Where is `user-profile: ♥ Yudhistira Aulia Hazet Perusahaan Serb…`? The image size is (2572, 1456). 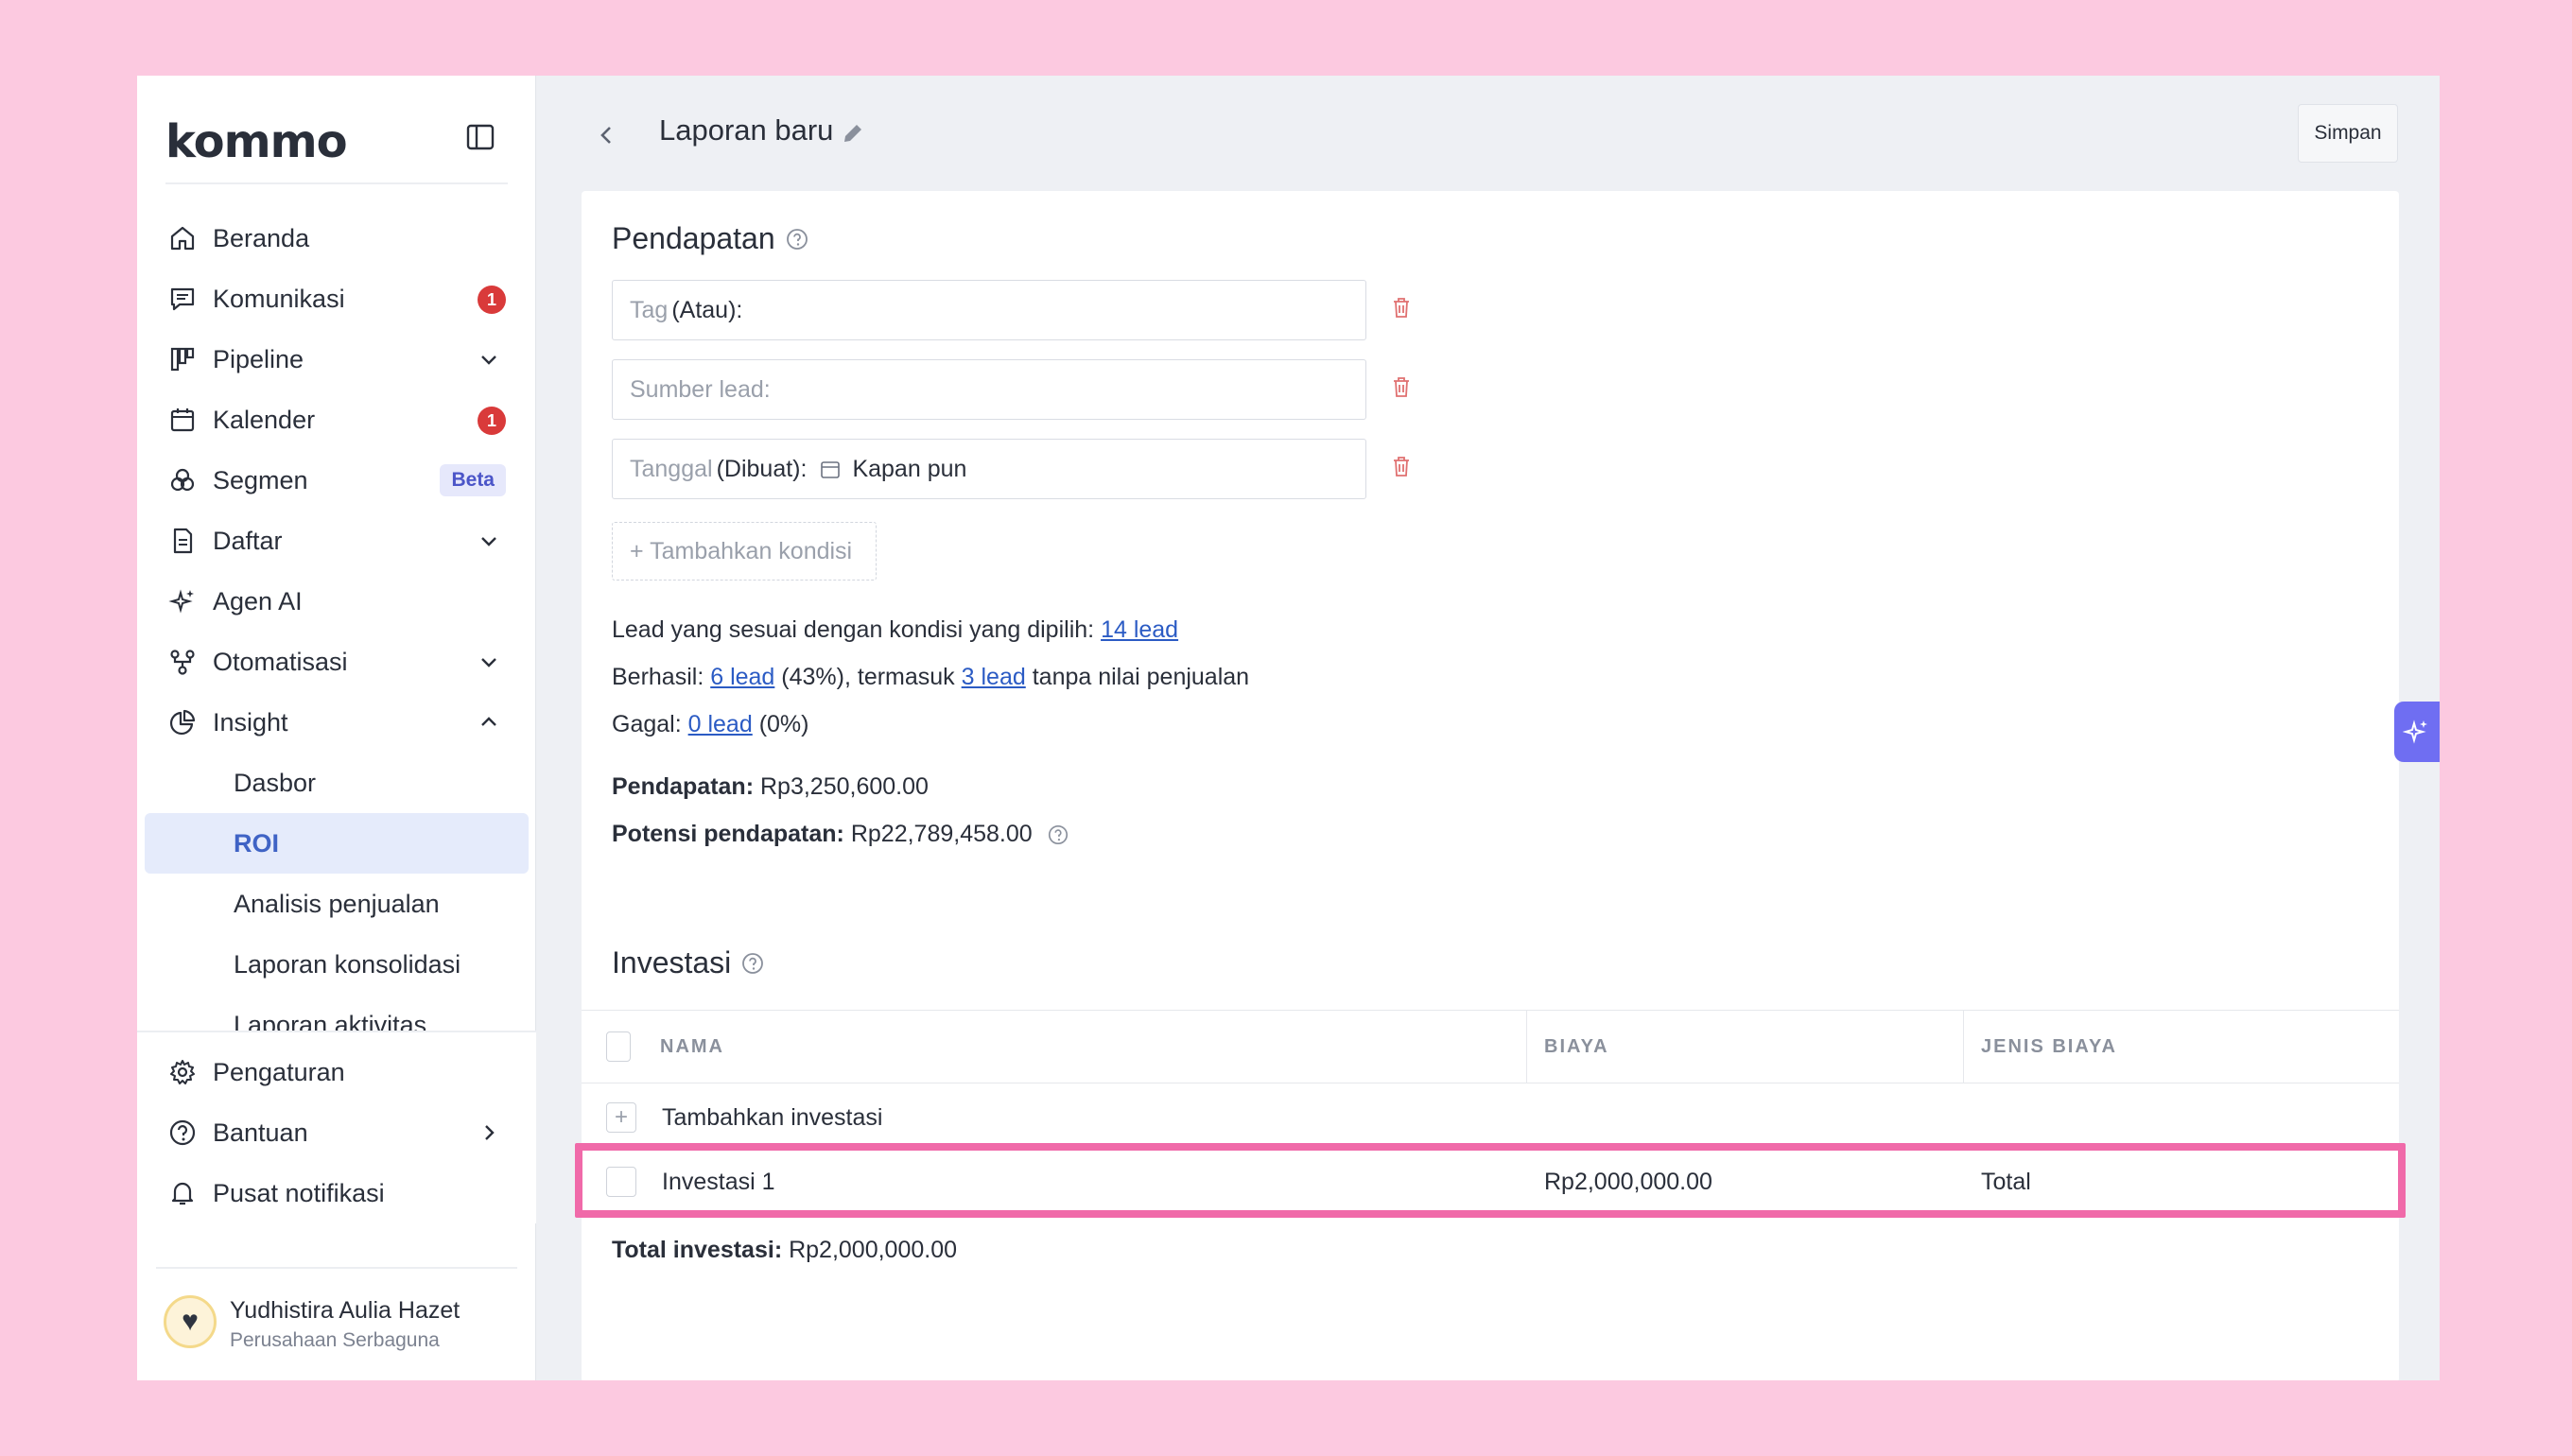
user-profile: ♥ Yudhistira Aulia Hazet Perusahaan Serb… is located at coordinates (336, 1323).